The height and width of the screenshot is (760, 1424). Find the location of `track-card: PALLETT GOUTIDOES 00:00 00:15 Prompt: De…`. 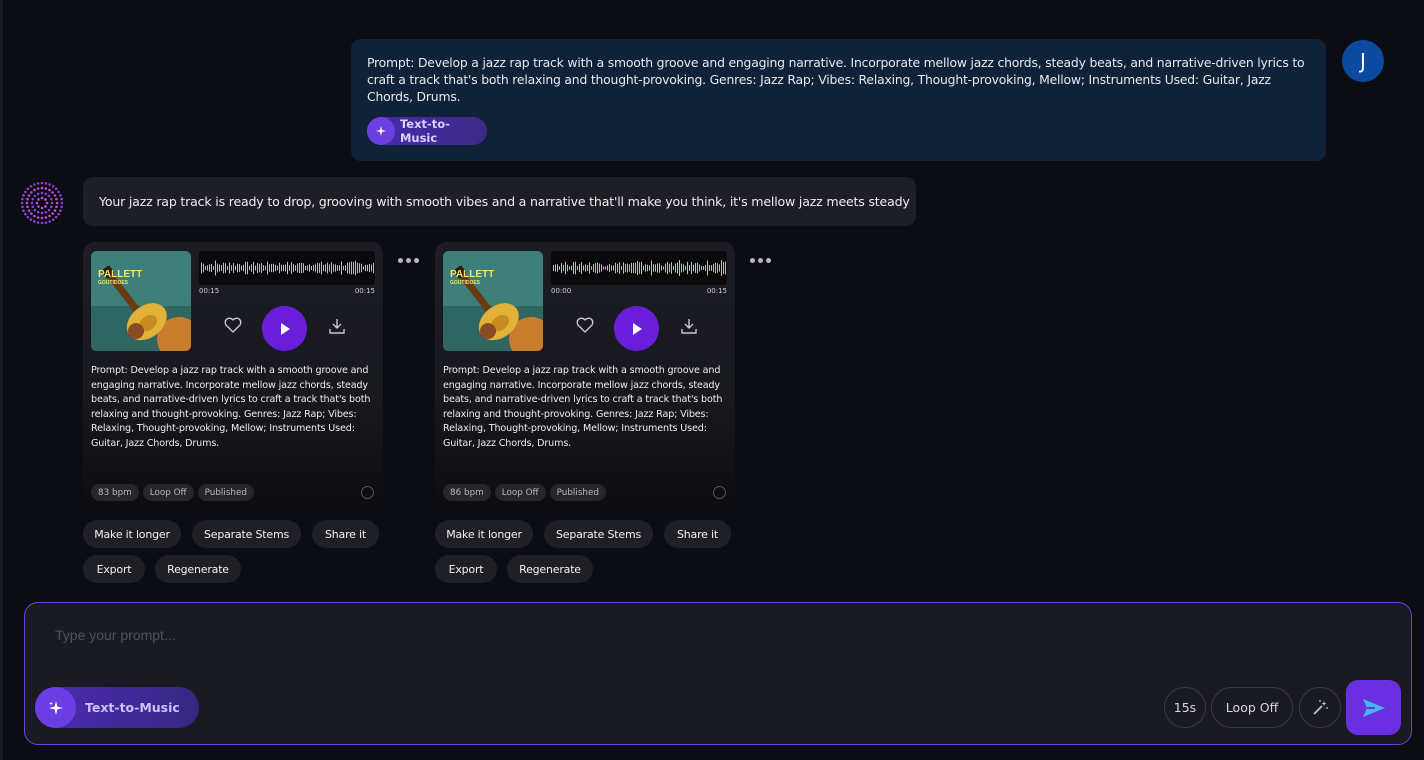

track-card: PALLETT GOUTIDOES 00:00 00:15 Prompt: De… is located at coordinates (585, 377).